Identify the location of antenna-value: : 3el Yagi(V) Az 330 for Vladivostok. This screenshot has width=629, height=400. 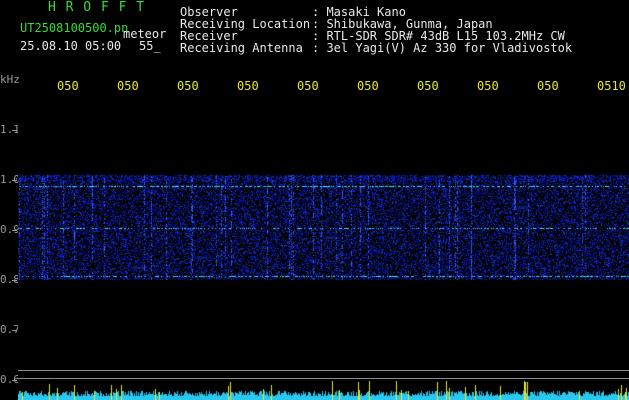
(442, 48).